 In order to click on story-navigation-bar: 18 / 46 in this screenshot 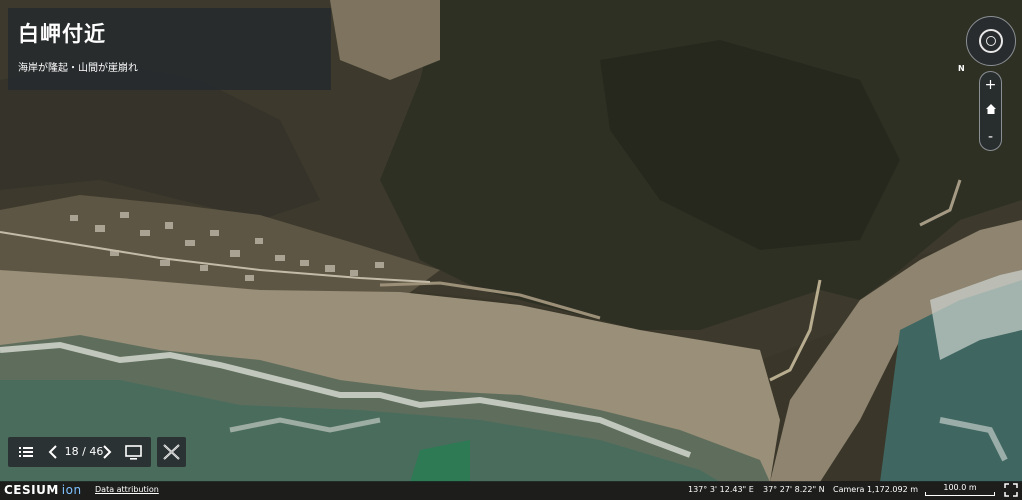, I will do `click(79, 452)`.